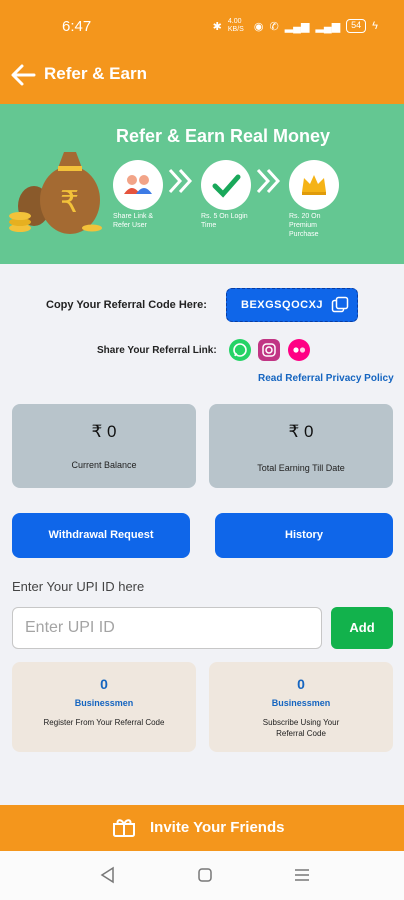 This screenshot has width=404, height=900. I want to click on step-login-circle, so click(226, 185).